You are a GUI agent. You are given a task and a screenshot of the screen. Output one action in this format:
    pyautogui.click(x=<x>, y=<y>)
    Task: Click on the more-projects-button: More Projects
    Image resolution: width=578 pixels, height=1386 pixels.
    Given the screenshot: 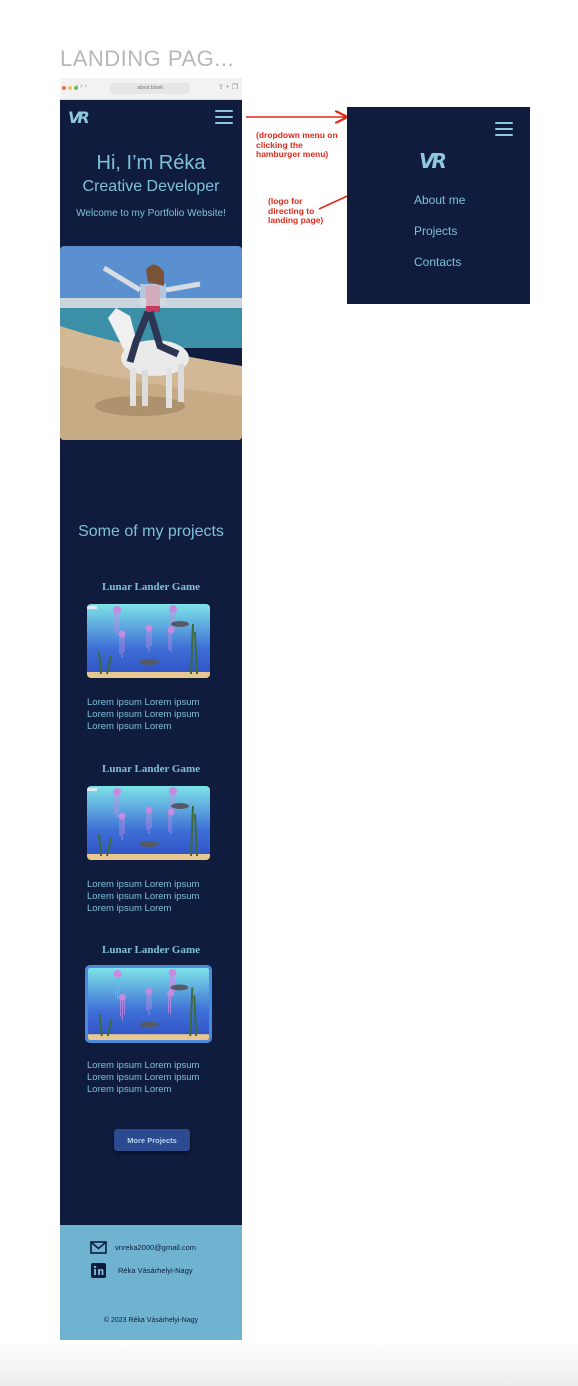 What is the action you would take?
    pyautogui.click(x=152, y=1140)
    